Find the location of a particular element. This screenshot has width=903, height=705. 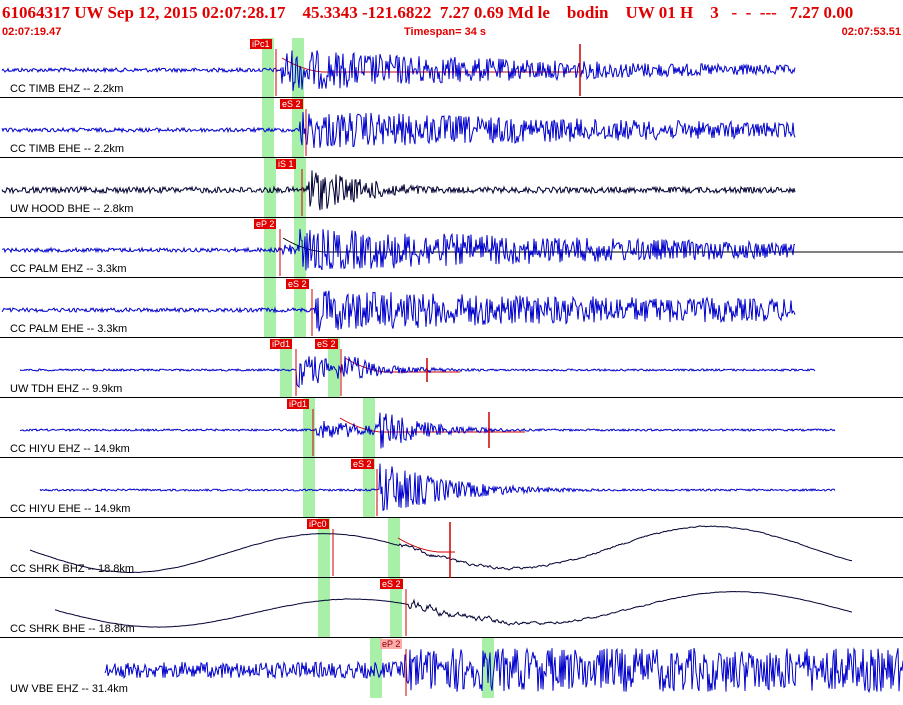

trace-label: UW VBE EHZ -- 31.4km is located at coordinates (69, 689).